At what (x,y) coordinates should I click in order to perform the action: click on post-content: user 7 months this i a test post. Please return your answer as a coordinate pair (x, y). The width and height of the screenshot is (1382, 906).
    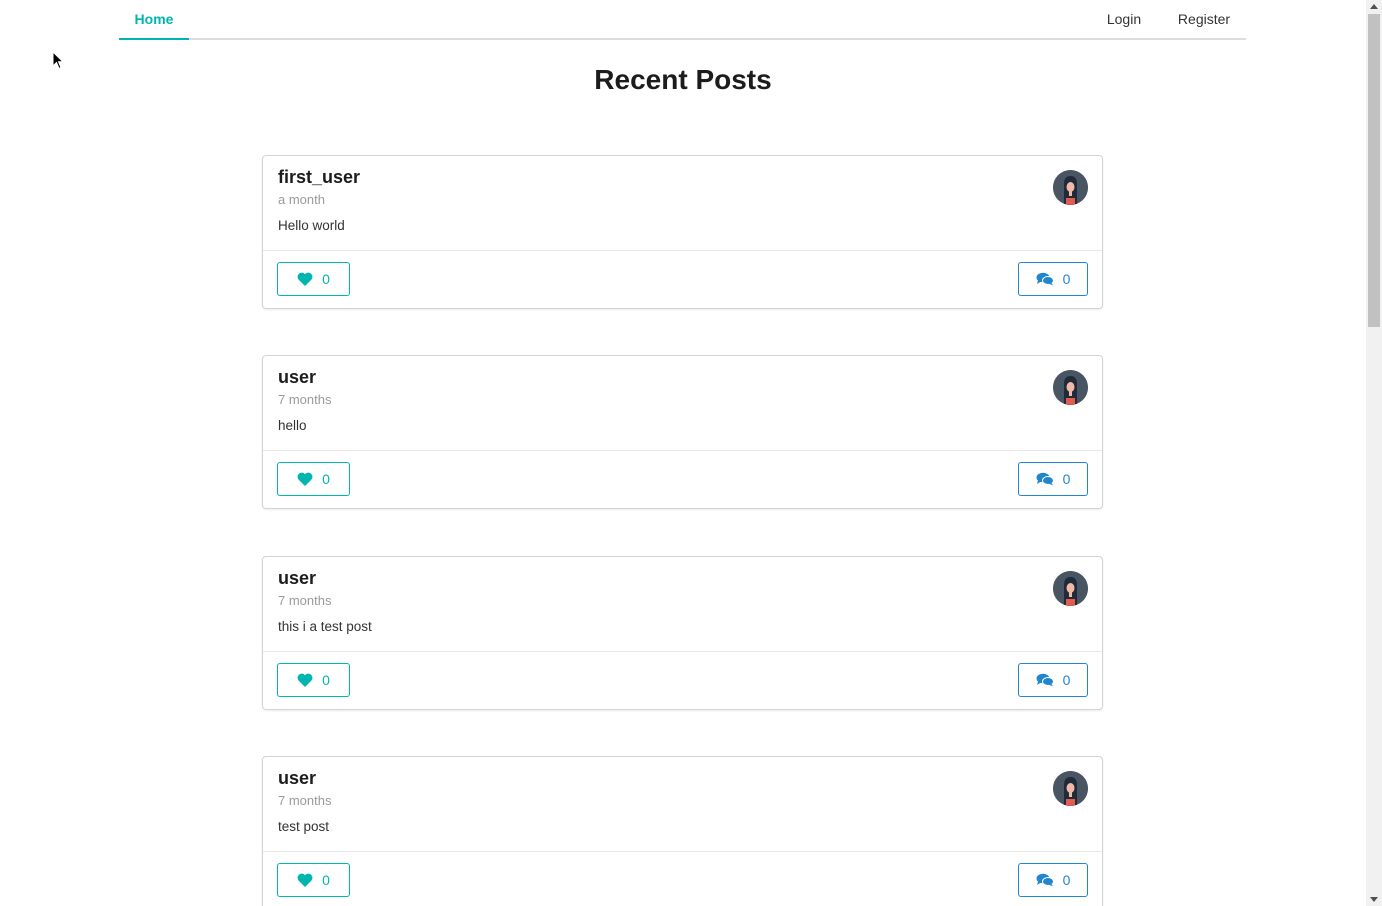
    Looking at the image, I should click on (682, 604).